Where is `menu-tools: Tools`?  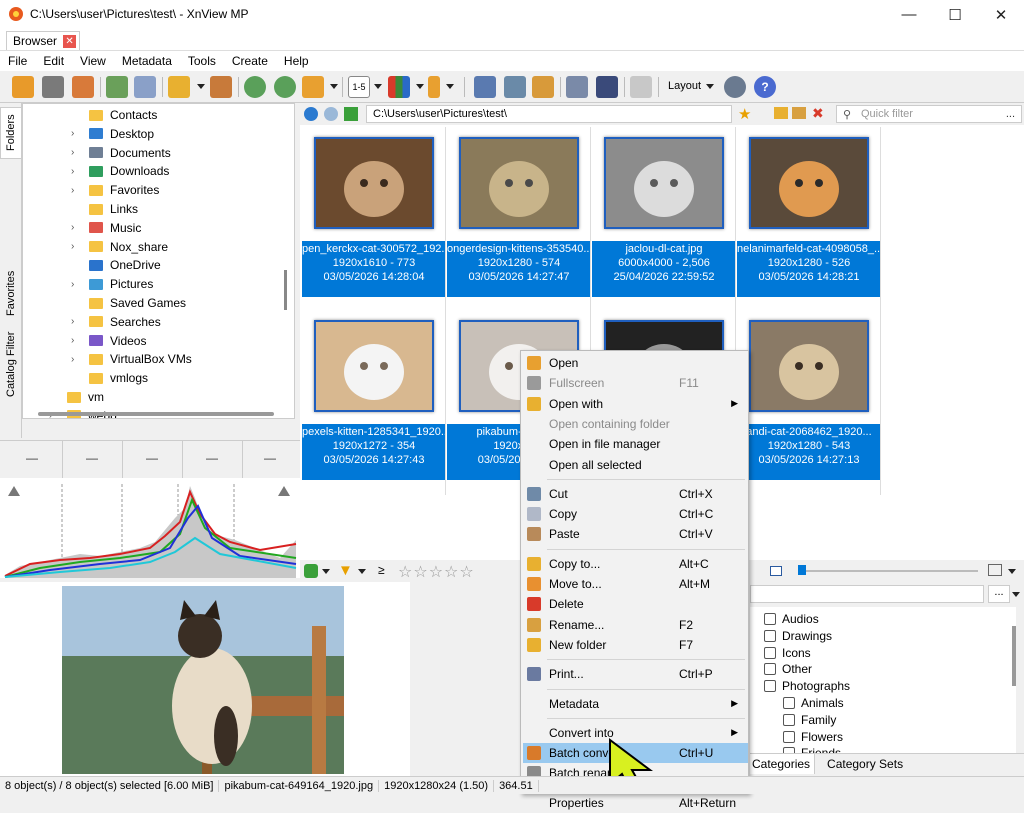 menu-tools: Tools is located at coordinates (202, 61).